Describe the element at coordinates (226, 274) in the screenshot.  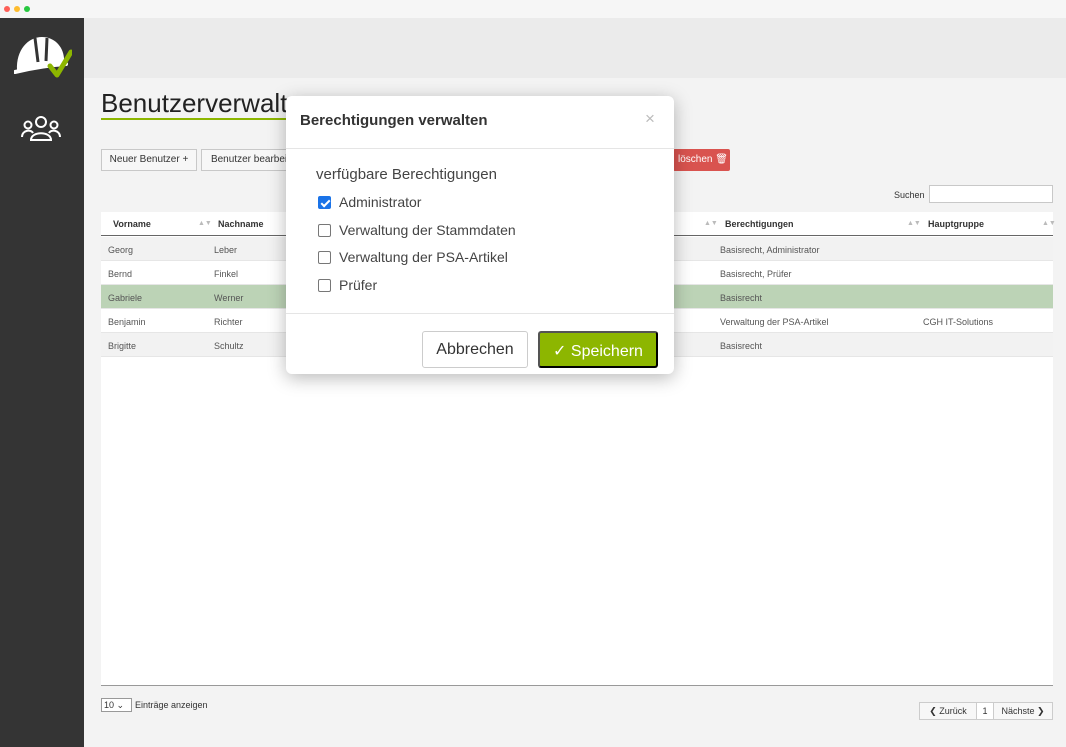
I see `cell-nachname: Finkel` at that location.